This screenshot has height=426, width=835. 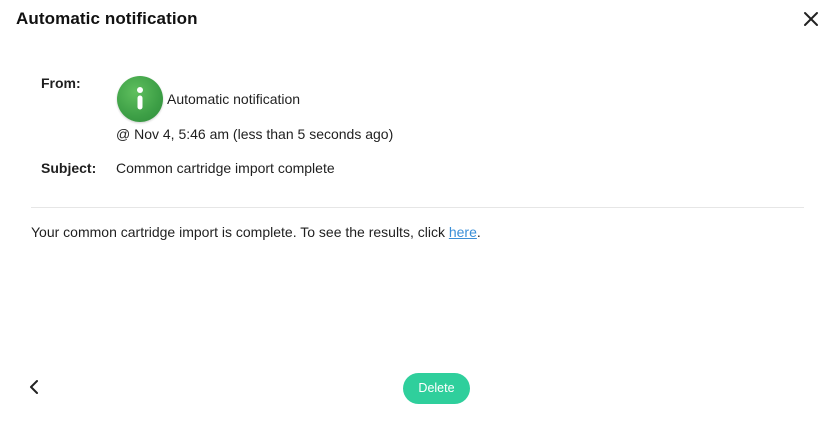 I want to click on back-button, so click(x=35, y=387).